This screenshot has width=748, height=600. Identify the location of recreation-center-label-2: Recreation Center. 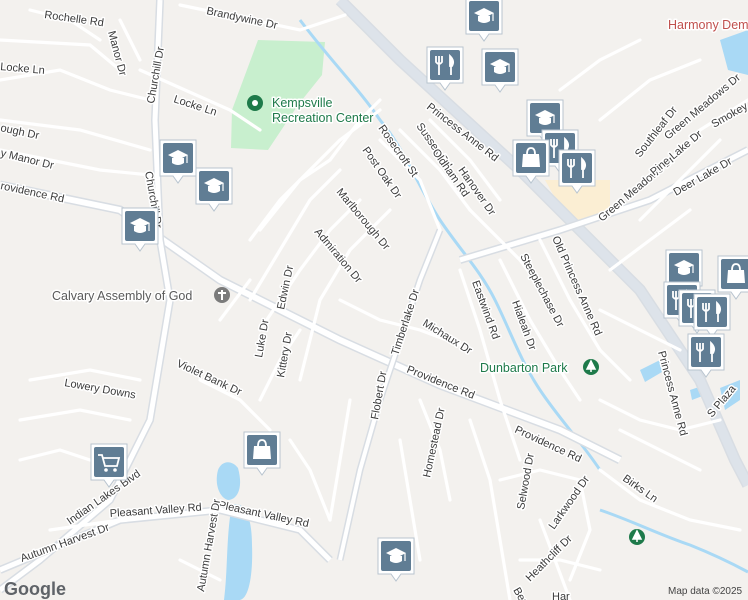
(322, 118).